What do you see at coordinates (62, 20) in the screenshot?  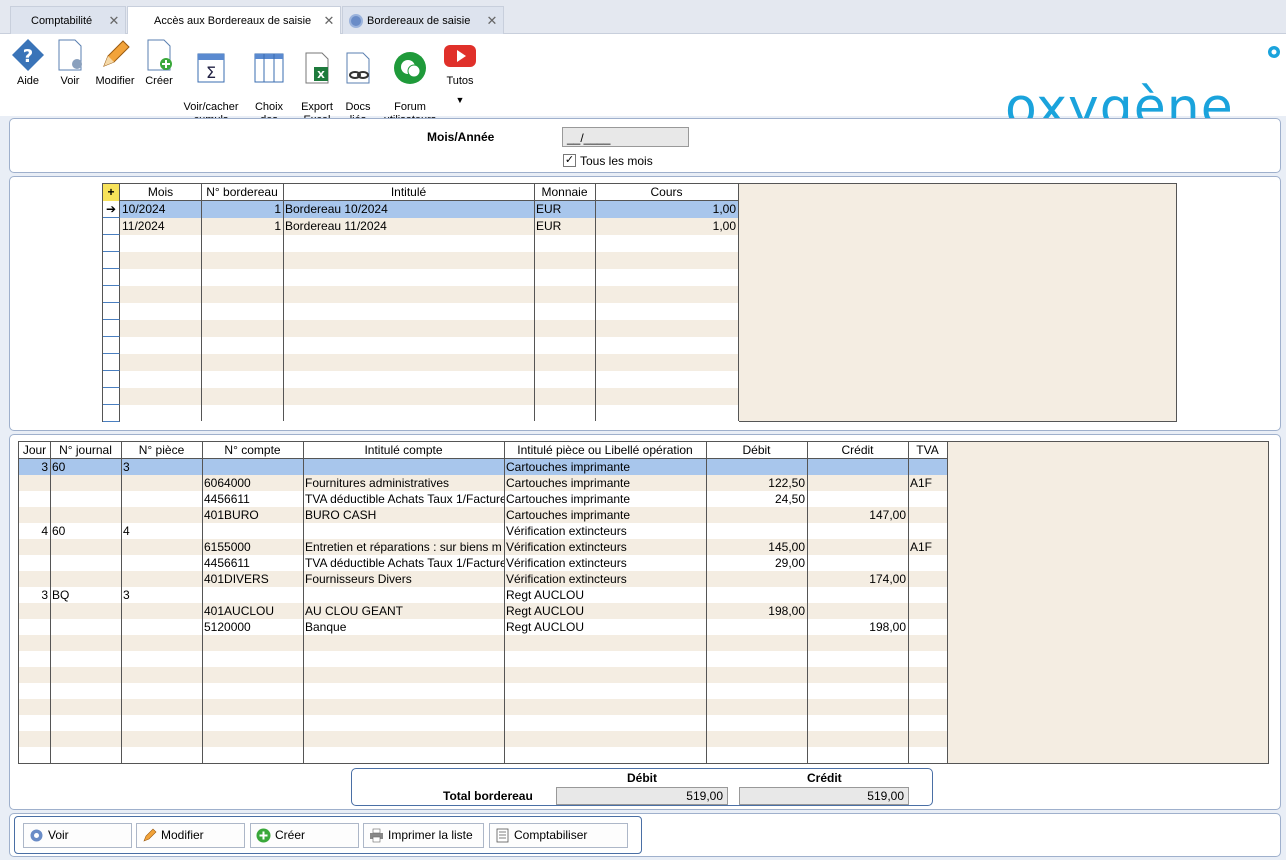 I see `tab-label: Comptabilité` at bounding box center [62, 20].